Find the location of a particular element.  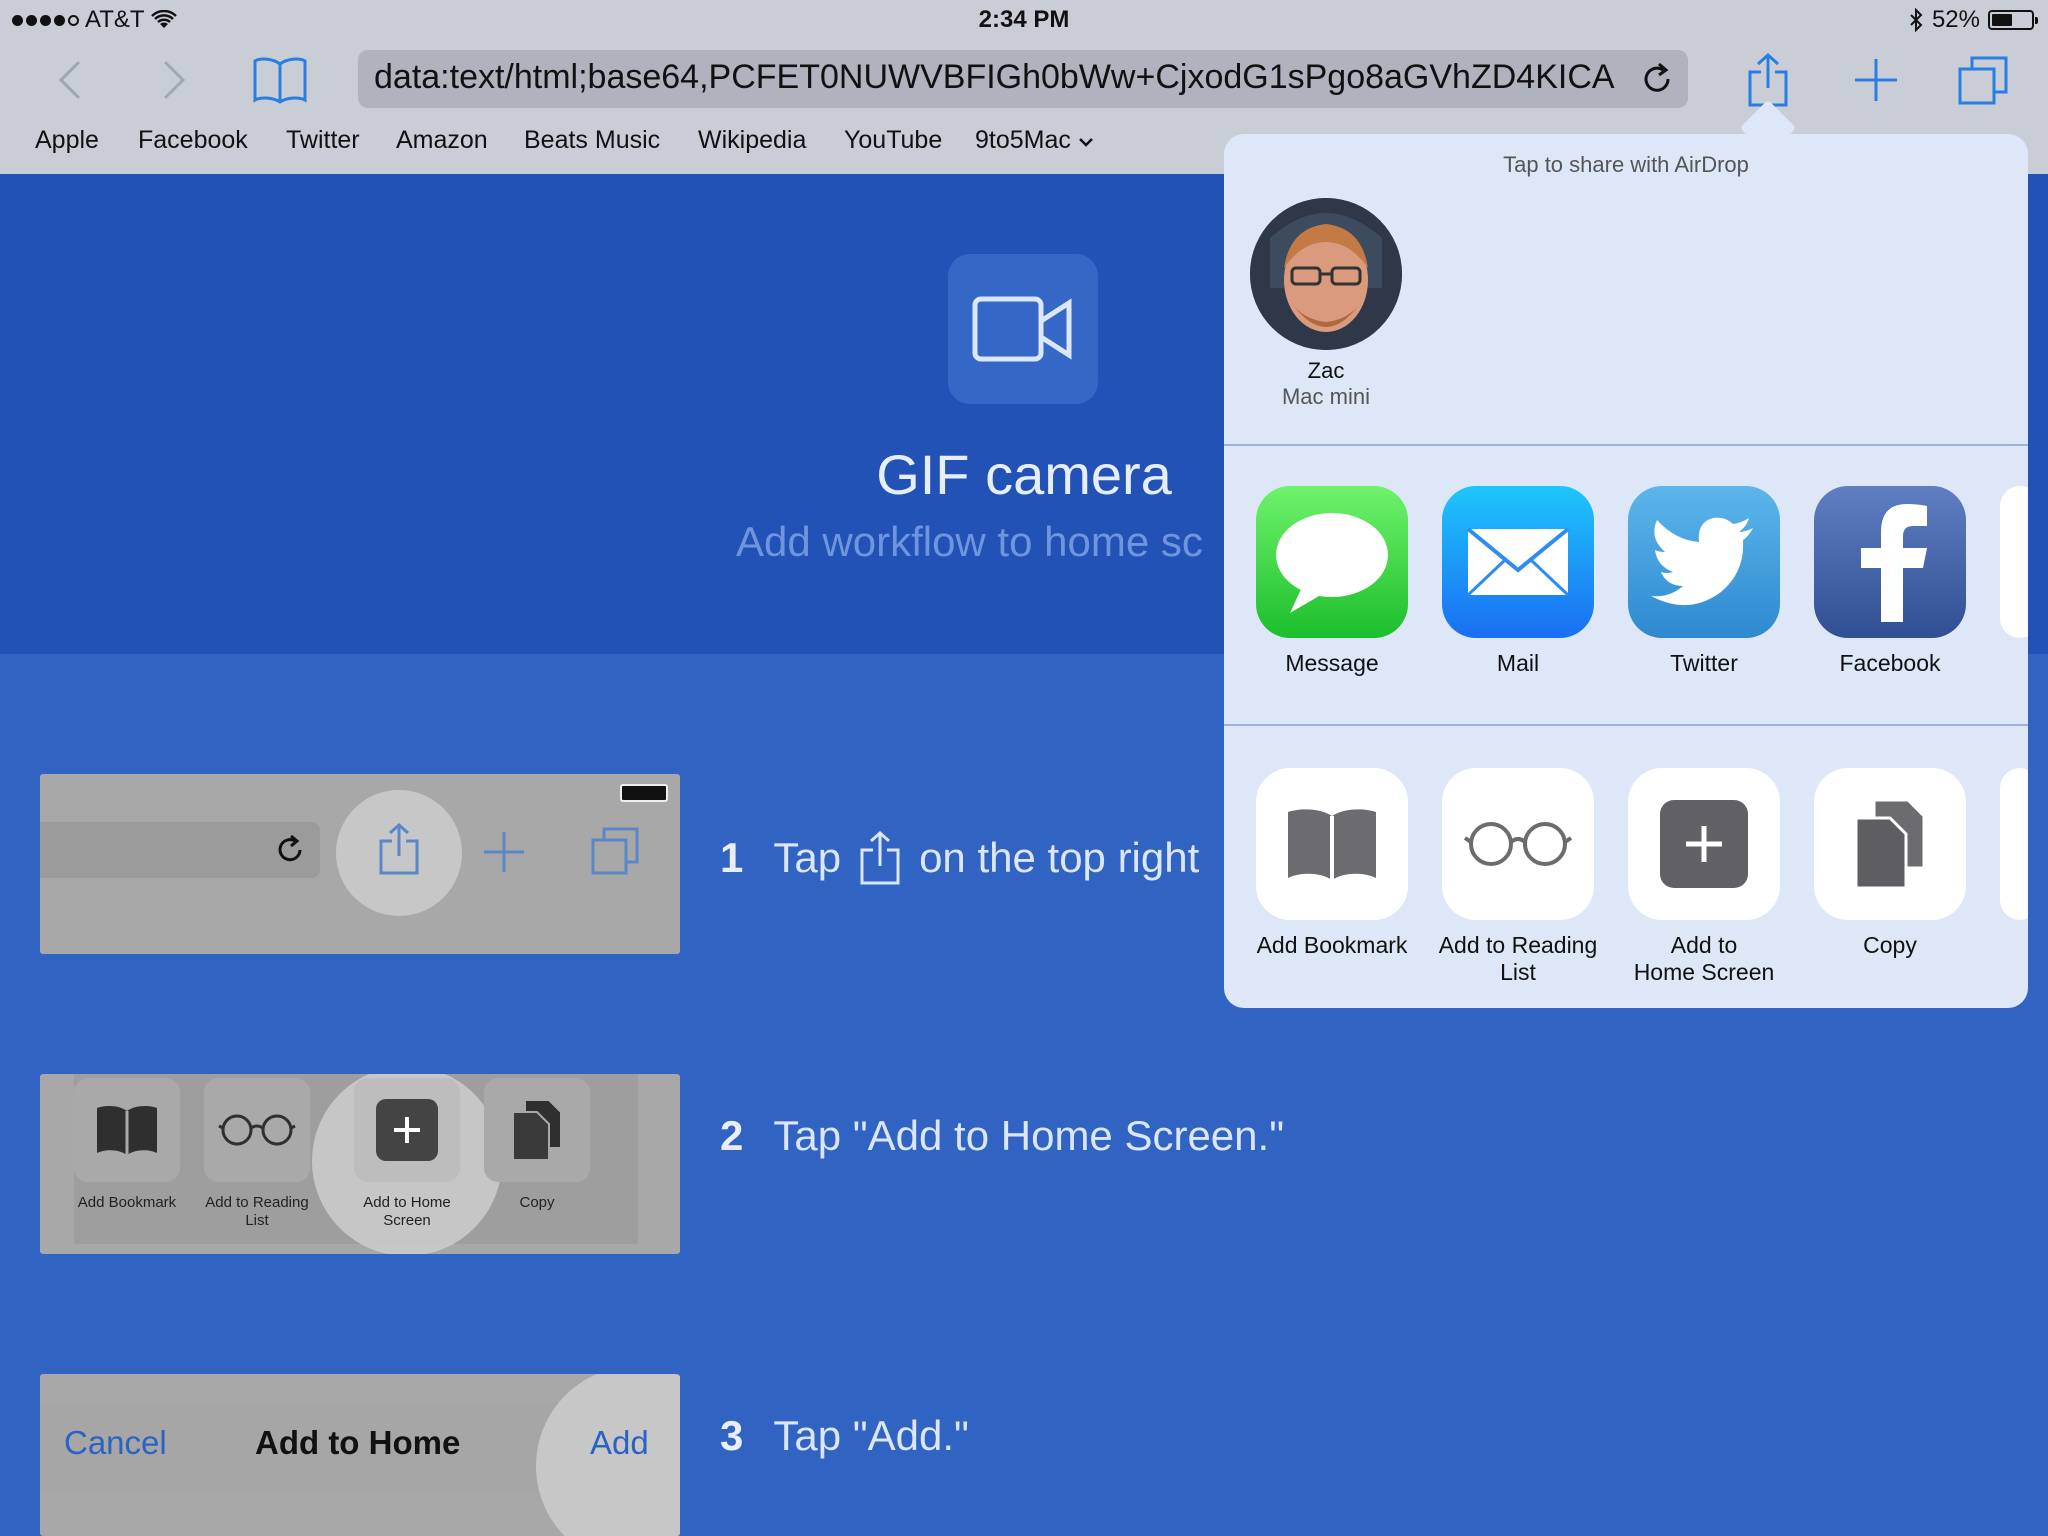

bookmarks-button is located at coordinates (280, 80).